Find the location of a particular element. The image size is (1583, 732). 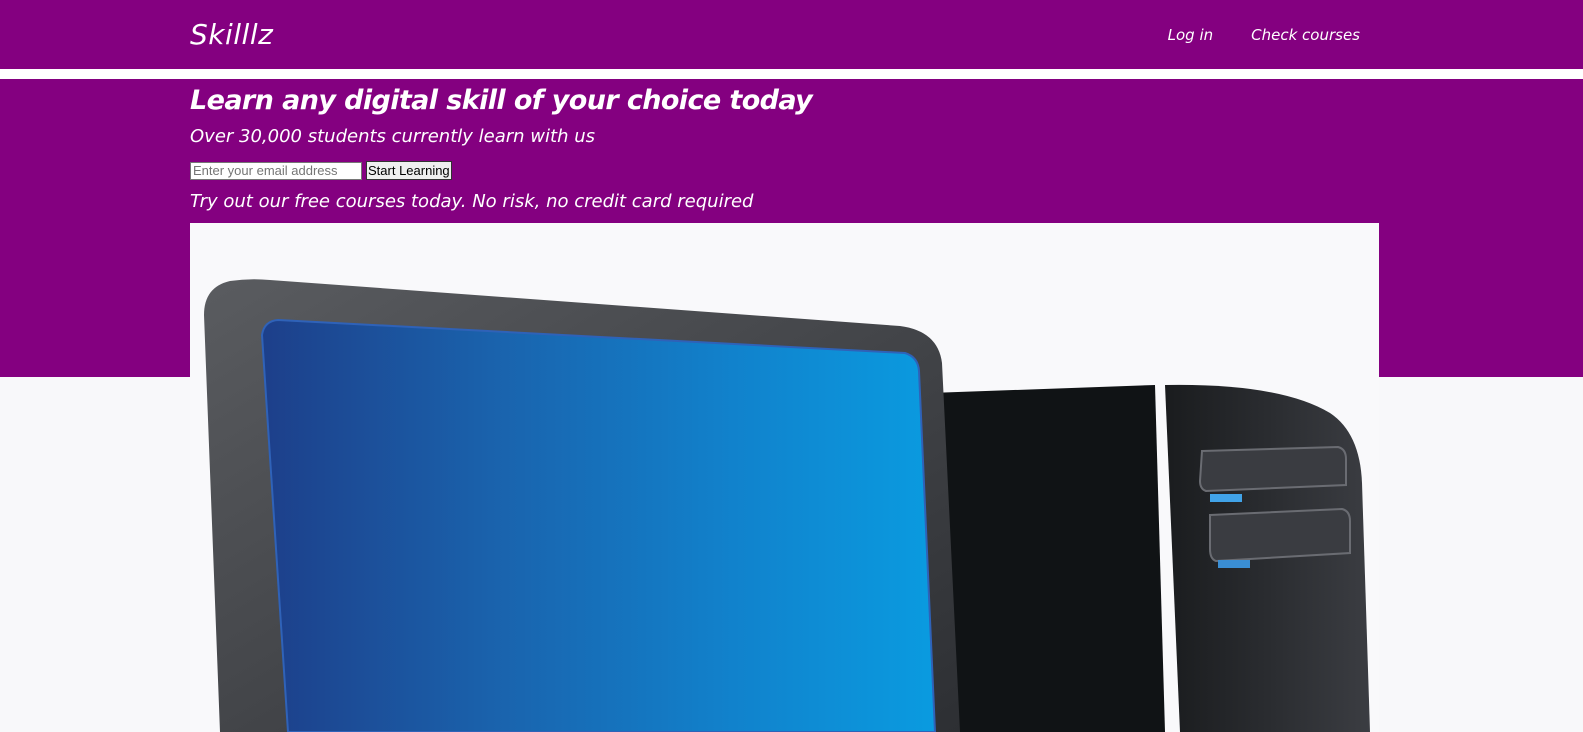

navbar: Skilllz Log in Check courses is located at coordinates (791, 34).